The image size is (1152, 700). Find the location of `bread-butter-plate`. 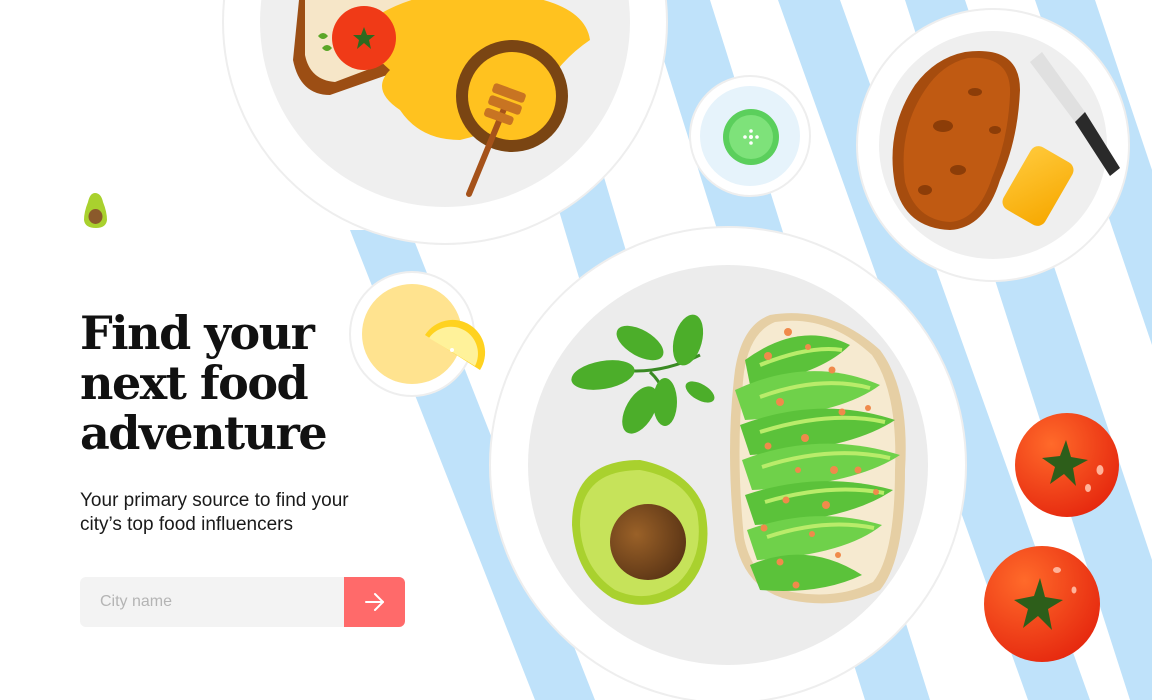

bread-butter-plate is located at coordinates (993, 145).